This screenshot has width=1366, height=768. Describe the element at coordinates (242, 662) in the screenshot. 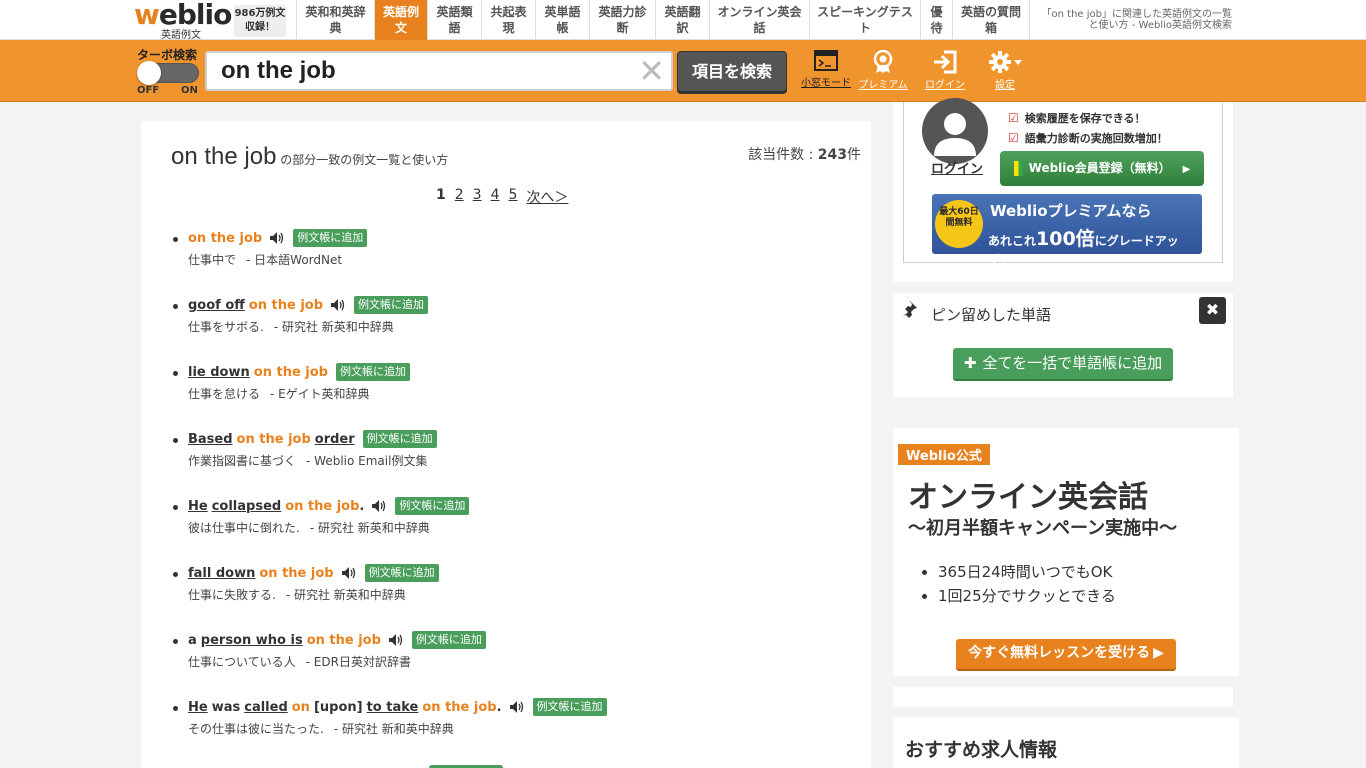

I see `translation: 仕事についている人` at that location.